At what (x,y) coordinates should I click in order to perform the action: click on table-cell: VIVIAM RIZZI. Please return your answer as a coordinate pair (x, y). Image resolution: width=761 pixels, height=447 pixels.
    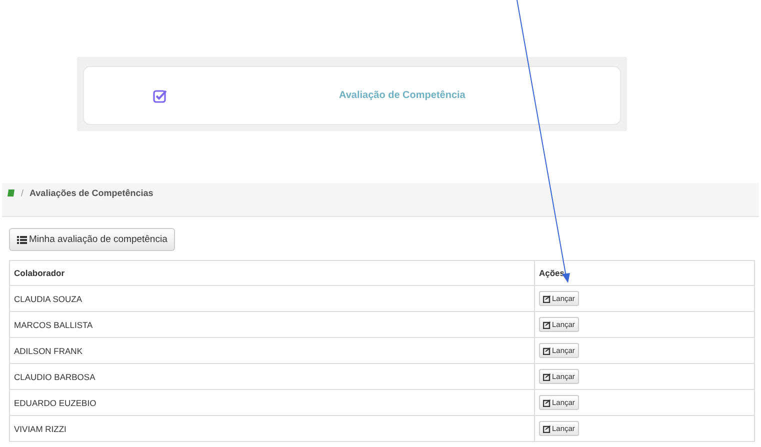
    Looking at the image, I should click on (272, 429).